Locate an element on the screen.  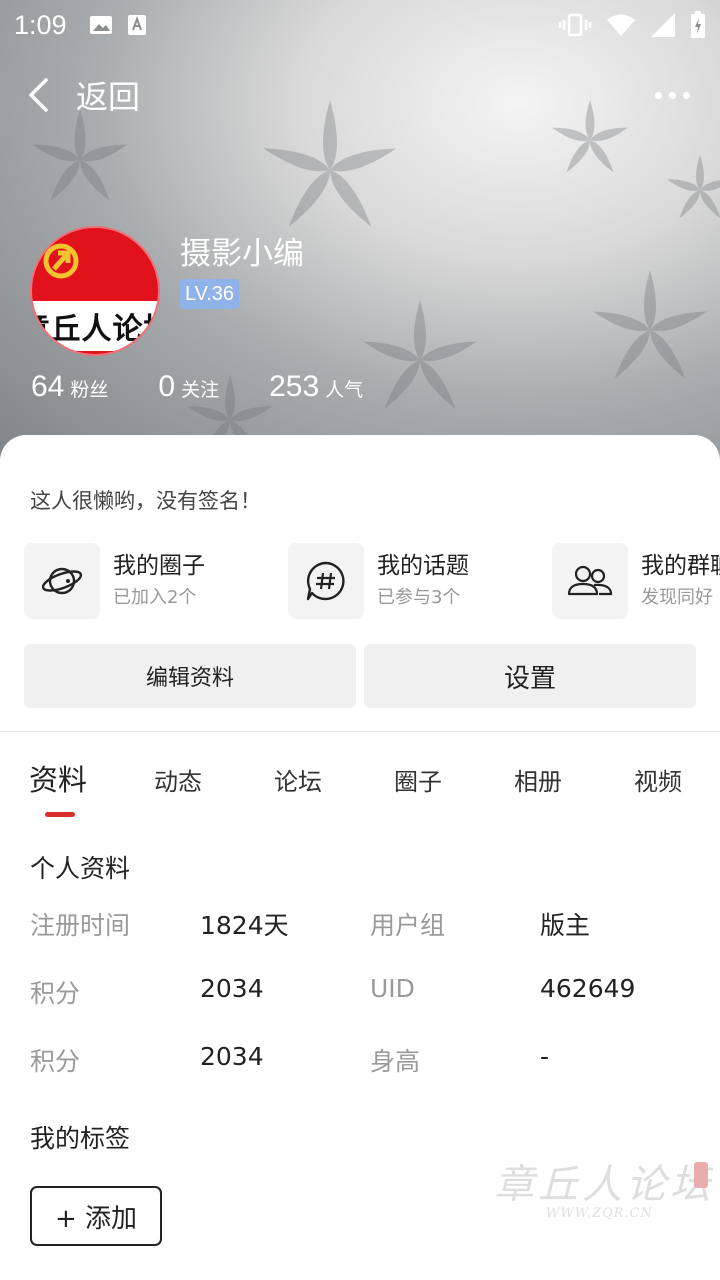
feature-title: 我的圈子 is located at coordinates (159, 566).